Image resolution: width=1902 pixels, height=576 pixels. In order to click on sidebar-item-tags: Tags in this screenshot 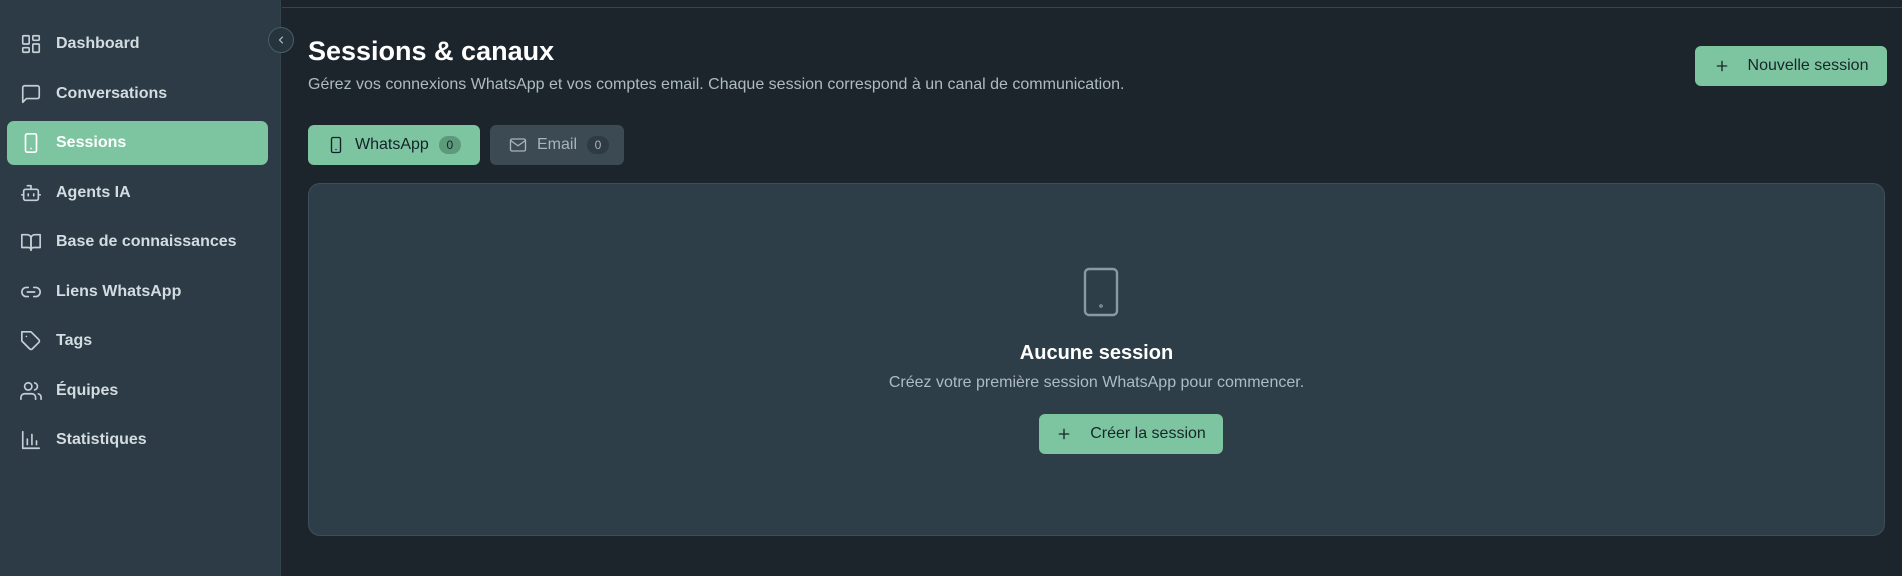, I will do `click(137, 341)`.